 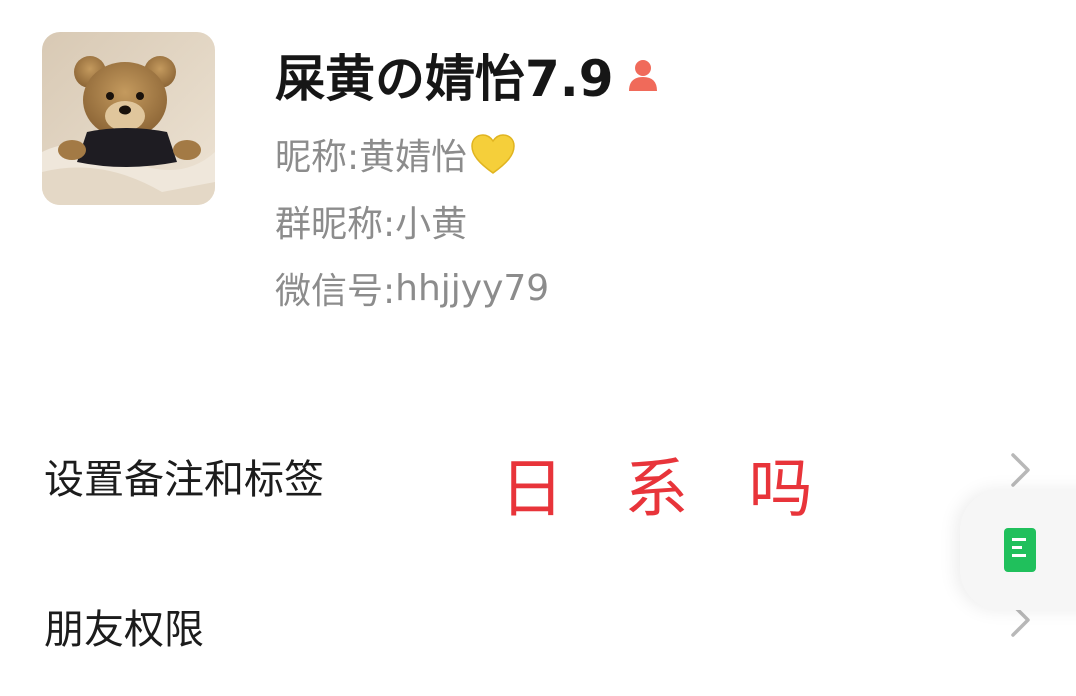 I want to click on floating-document-widget, so click(x=1018, y=550).